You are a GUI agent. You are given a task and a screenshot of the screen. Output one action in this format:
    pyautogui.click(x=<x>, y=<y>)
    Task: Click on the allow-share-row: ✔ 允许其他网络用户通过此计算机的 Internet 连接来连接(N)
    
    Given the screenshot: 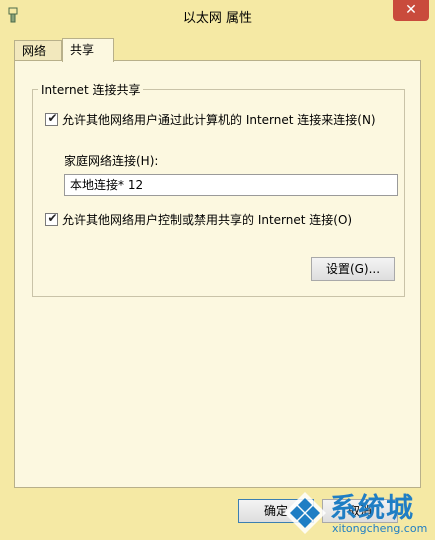 What is the action you would take?
    pyautogui.click(x=210, y=119)
    